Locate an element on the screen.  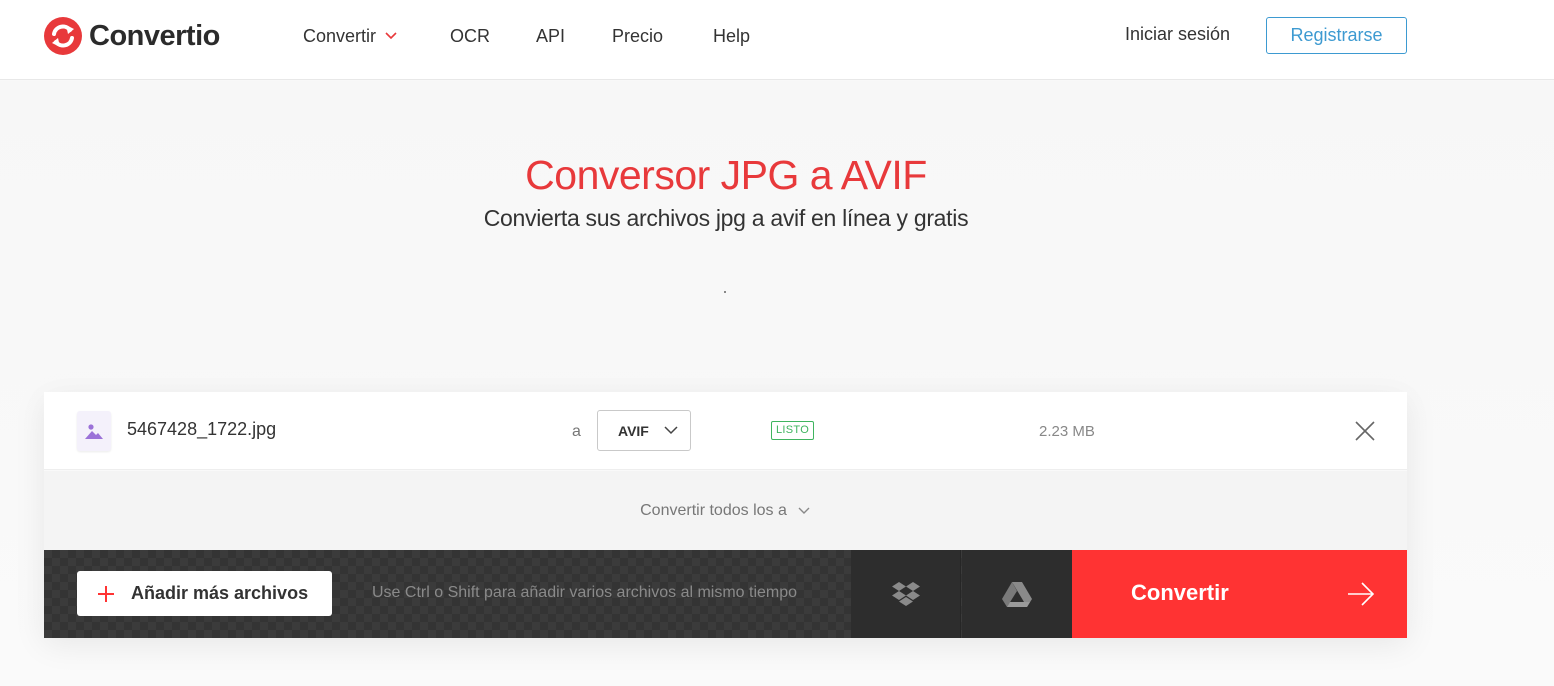
nav-pricing: Precio is located at coordinates (637, 36).